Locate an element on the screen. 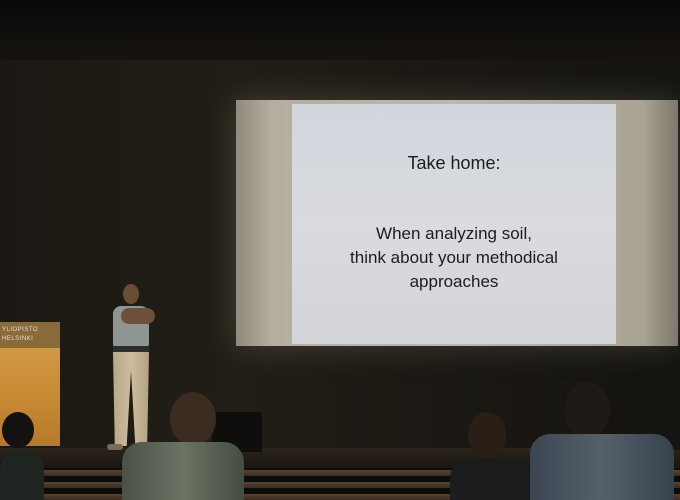 Image resolution: width=680 pixels, height=500 pixels. speaker-belt is located at coordinates (131, 349).